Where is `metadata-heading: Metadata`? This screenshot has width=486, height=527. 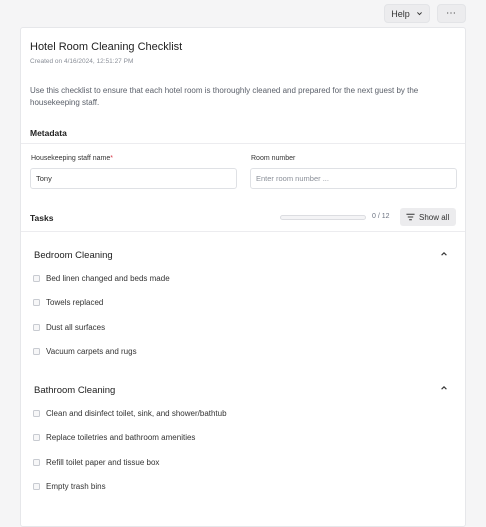
metadata-heading: Metadata is located at coordinates (48, 133).